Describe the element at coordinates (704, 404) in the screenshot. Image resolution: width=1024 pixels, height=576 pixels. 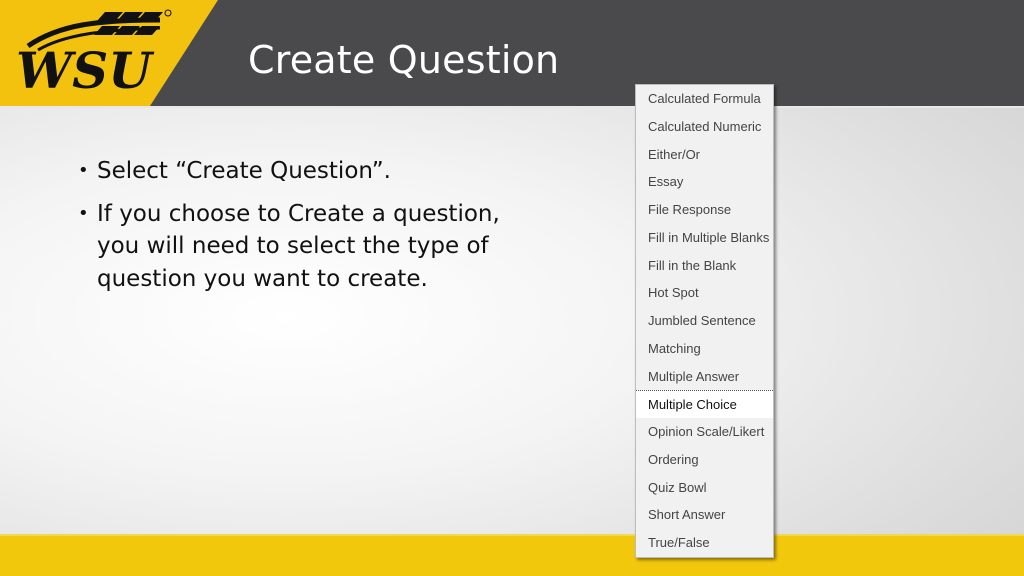
I see `menu-item-multiple-choice: Multiple Choice` at that location.